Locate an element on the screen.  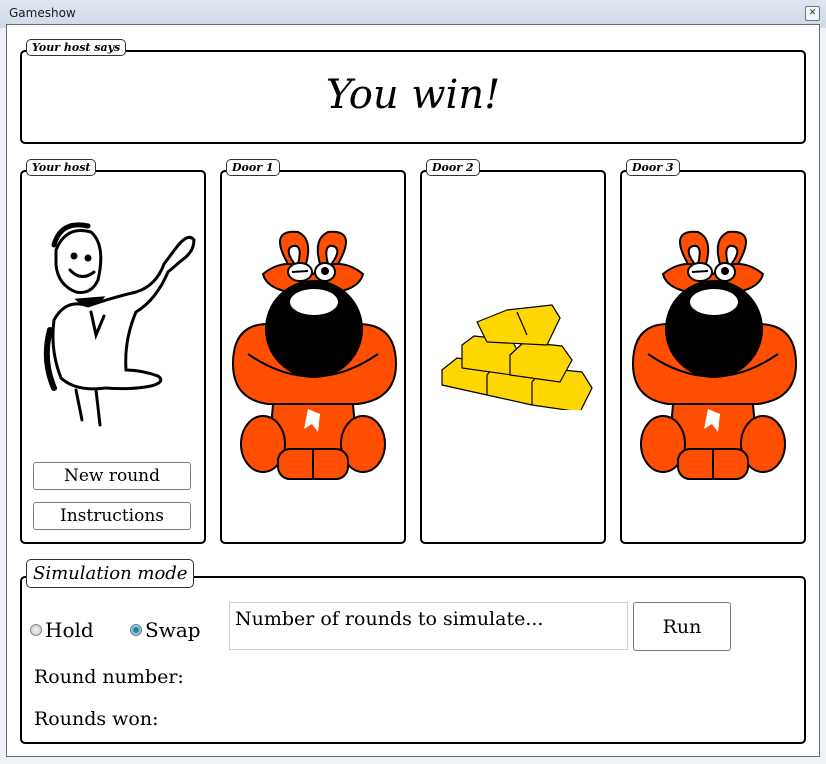
host-panel: Your host New round Instructions is located at coordinates (113, 351).